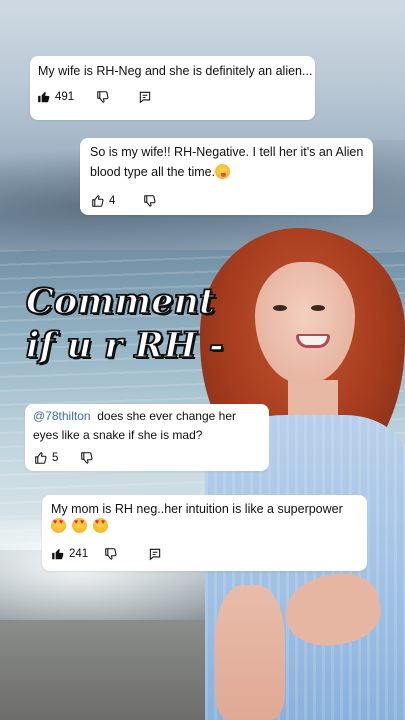 The image size is (405, 720). Describe the element at coordinates (313, 341) in the screenshot. I see `woman-smile` at that location.